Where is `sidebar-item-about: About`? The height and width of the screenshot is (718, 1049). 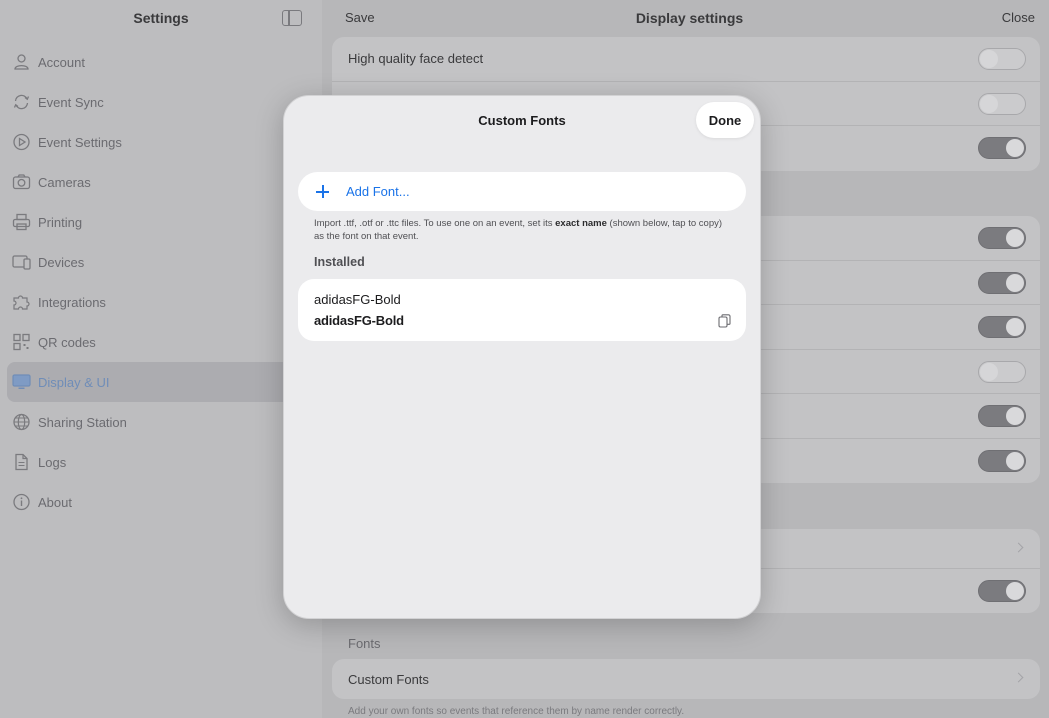 sidebar-item-about: About is located at coordinates (161, 502).